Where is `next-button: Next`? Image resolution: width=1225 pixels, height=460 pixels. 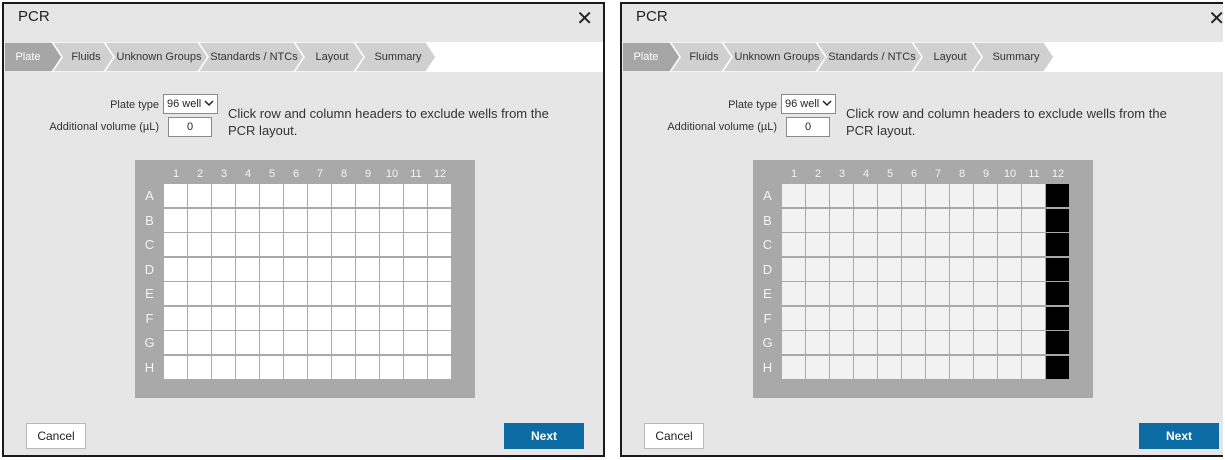
next-button: Next is located at coordinates (1179, 436).